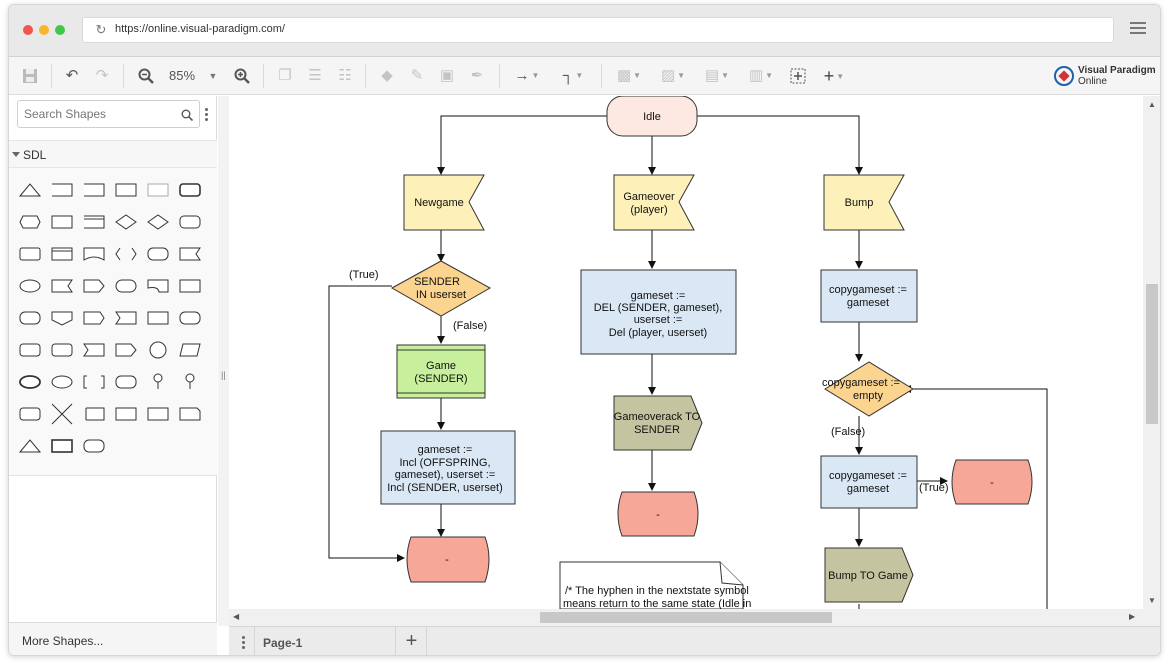  What do you see at coordinates (869, 389) in the screenshot?
I see `empty-decision-node` at bounding box center [869, 389].